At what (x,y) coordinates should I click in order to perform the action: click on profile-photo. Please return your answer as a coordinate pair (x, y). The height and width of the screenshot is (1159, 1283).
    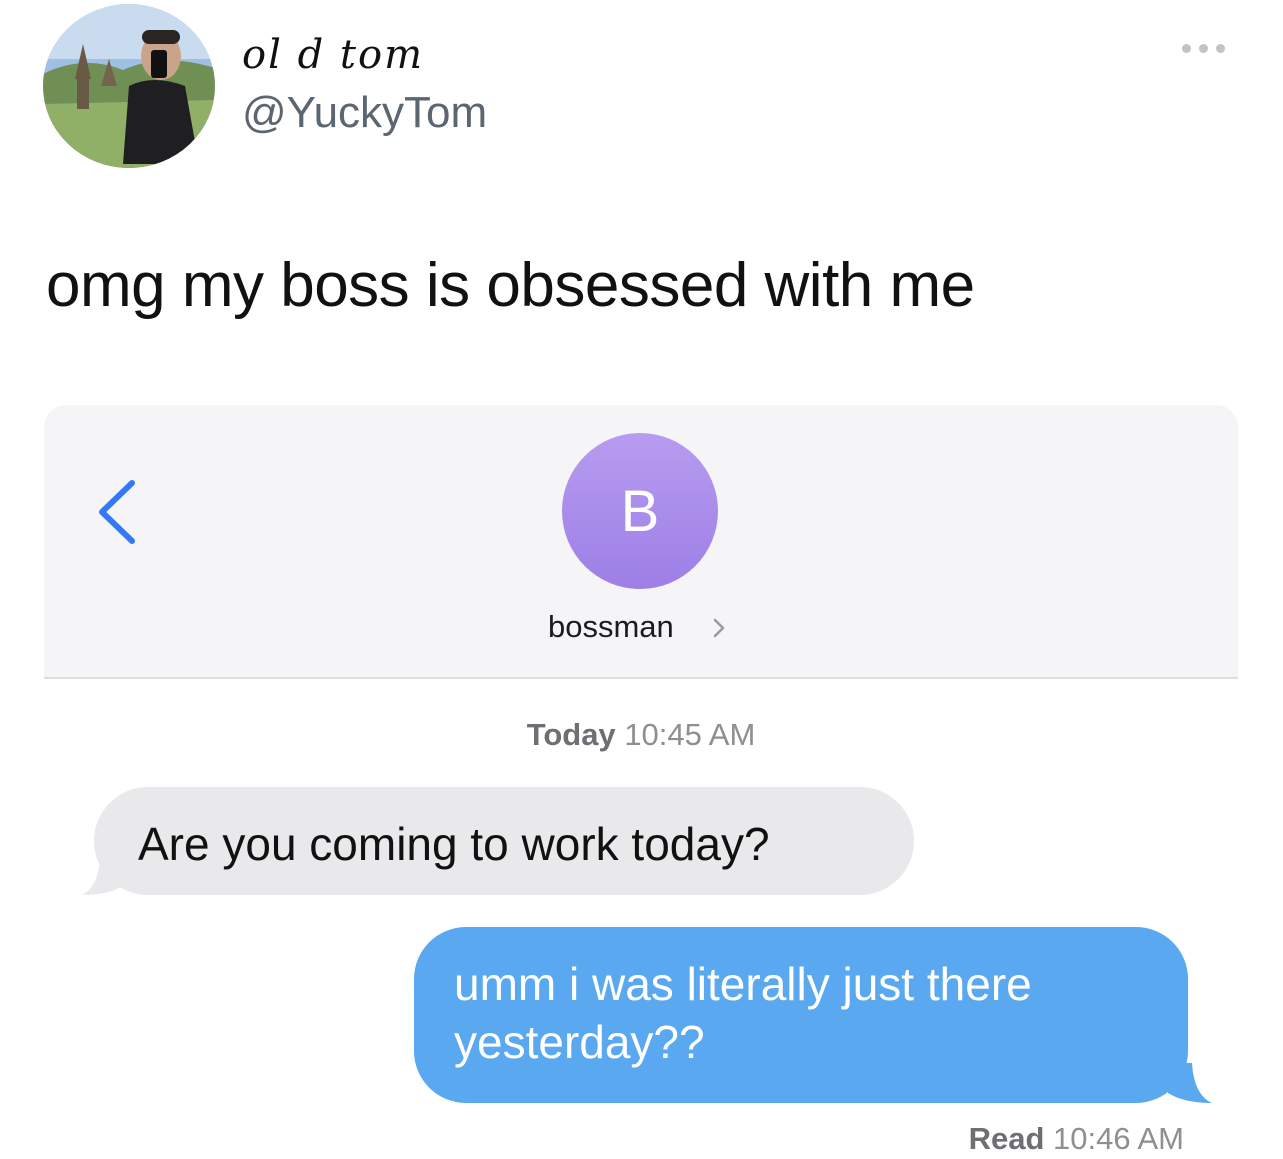
    Looking at the image, I should click on (129, 86).